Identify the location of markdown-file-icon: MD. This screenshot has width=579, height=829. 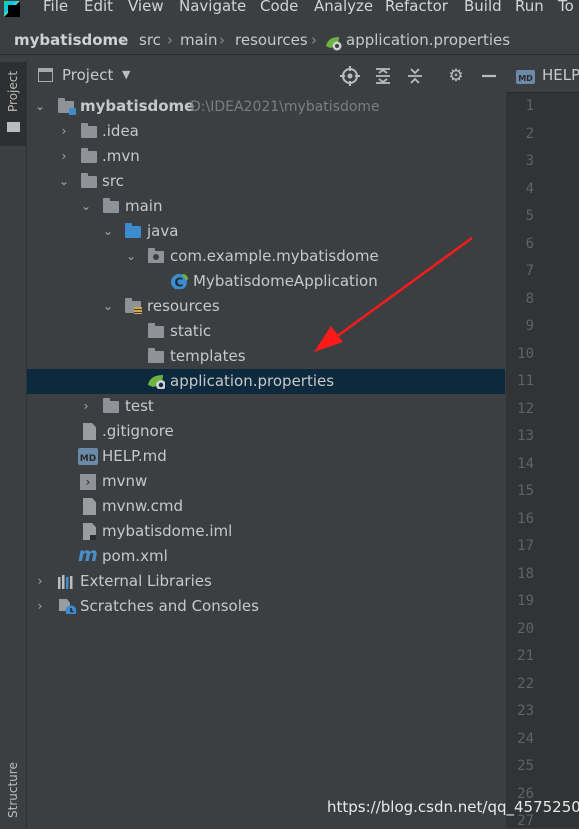
(88, 456).